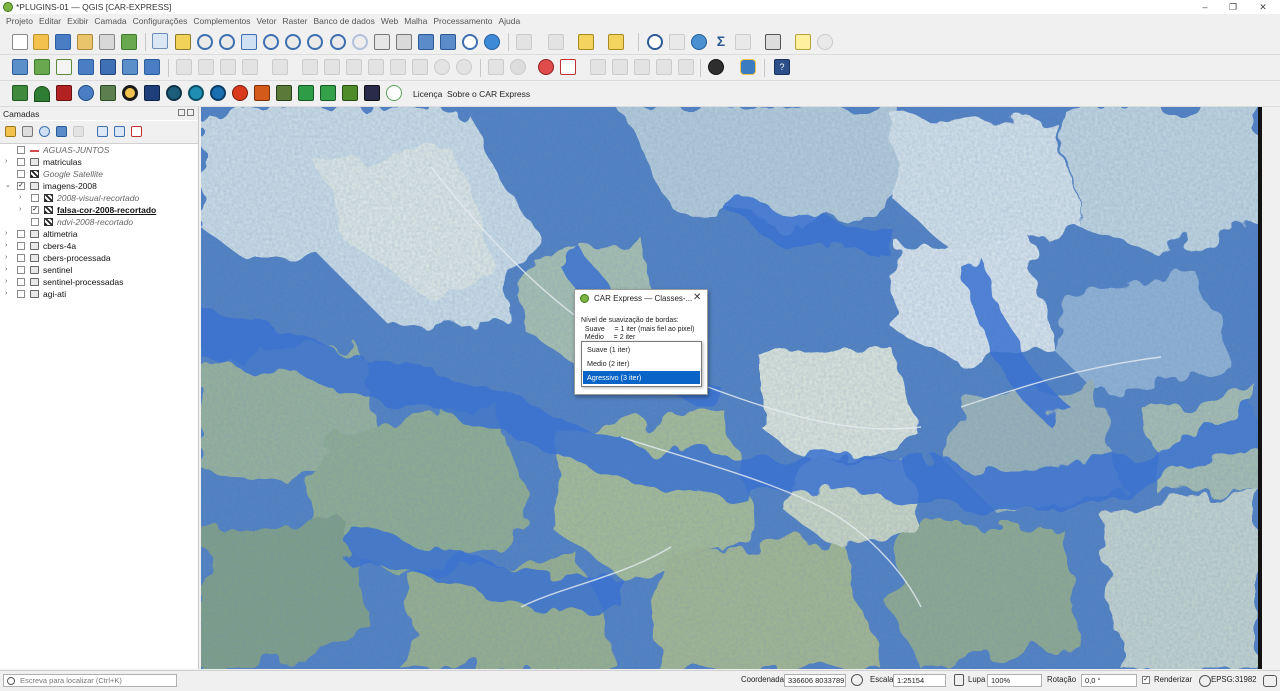 Image resolution: width=1280 pixels, height=691 pixels. What do you see at coordinates (427, 94) in the screenshot?
I see `license-link: Licença` at bounding box center [427, 94].